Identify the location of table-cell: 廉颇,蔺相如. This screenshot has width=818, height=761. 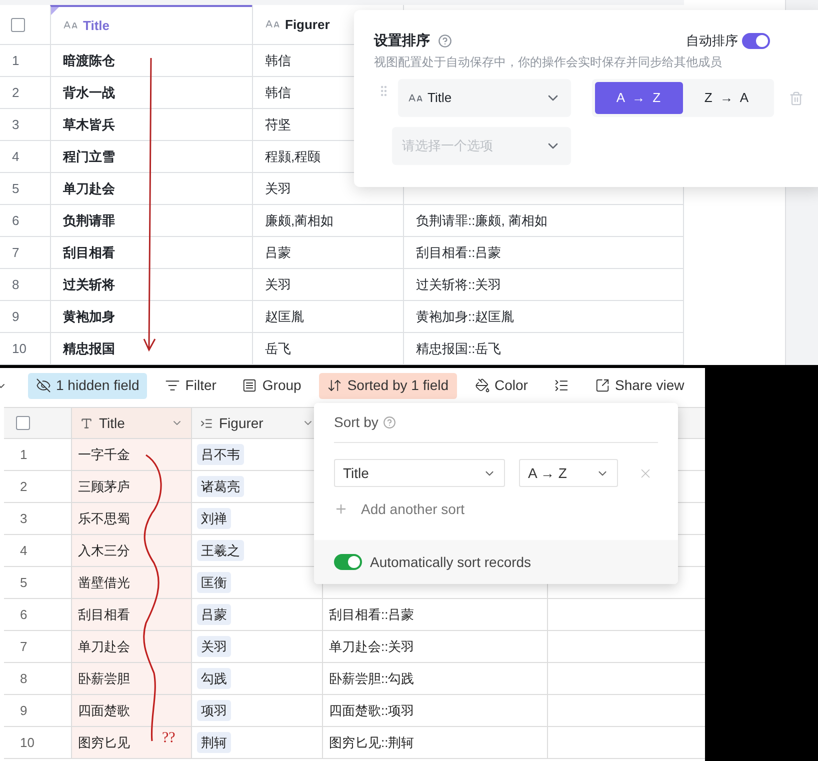
(327, 220).